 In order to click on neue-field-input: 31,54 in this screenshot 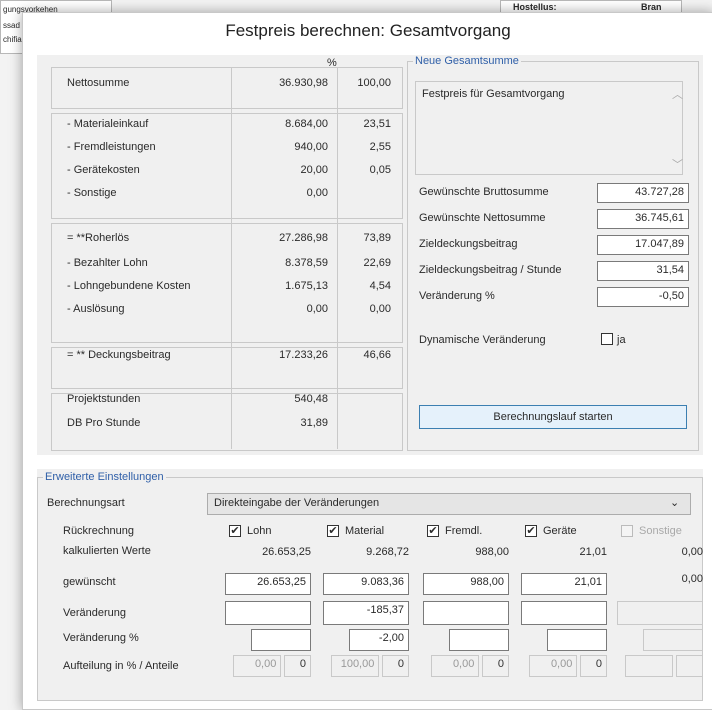, I will do `click(643, 271)`.